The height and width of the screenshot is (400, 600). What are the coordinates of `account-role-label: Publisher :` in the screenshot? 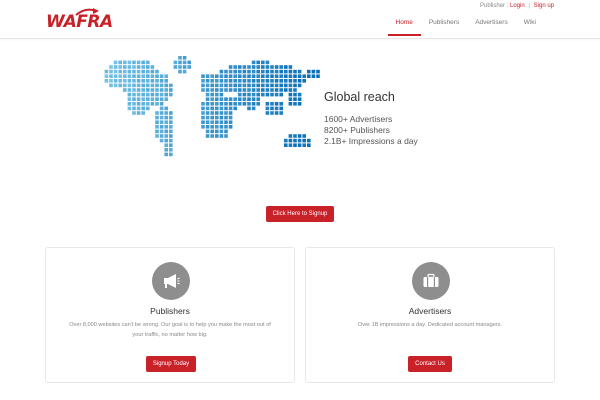 It's located at (494, 6).